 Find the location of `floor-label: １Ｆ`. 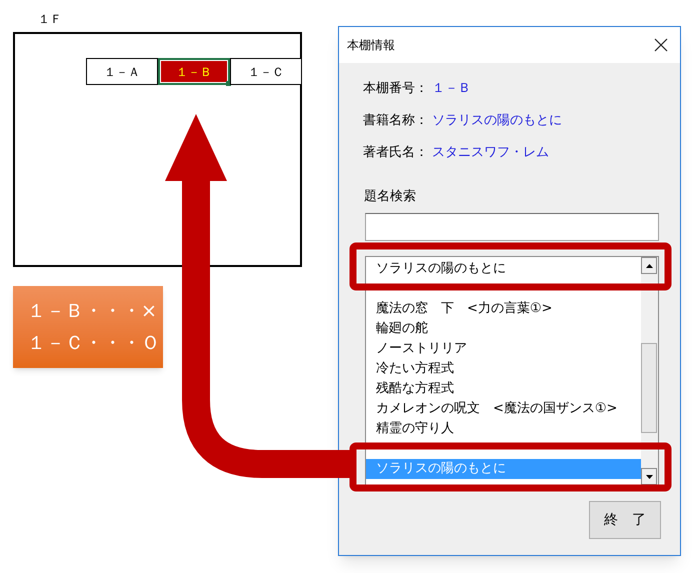

floor-label: １Ｆ is located at coordinates (50, 19).